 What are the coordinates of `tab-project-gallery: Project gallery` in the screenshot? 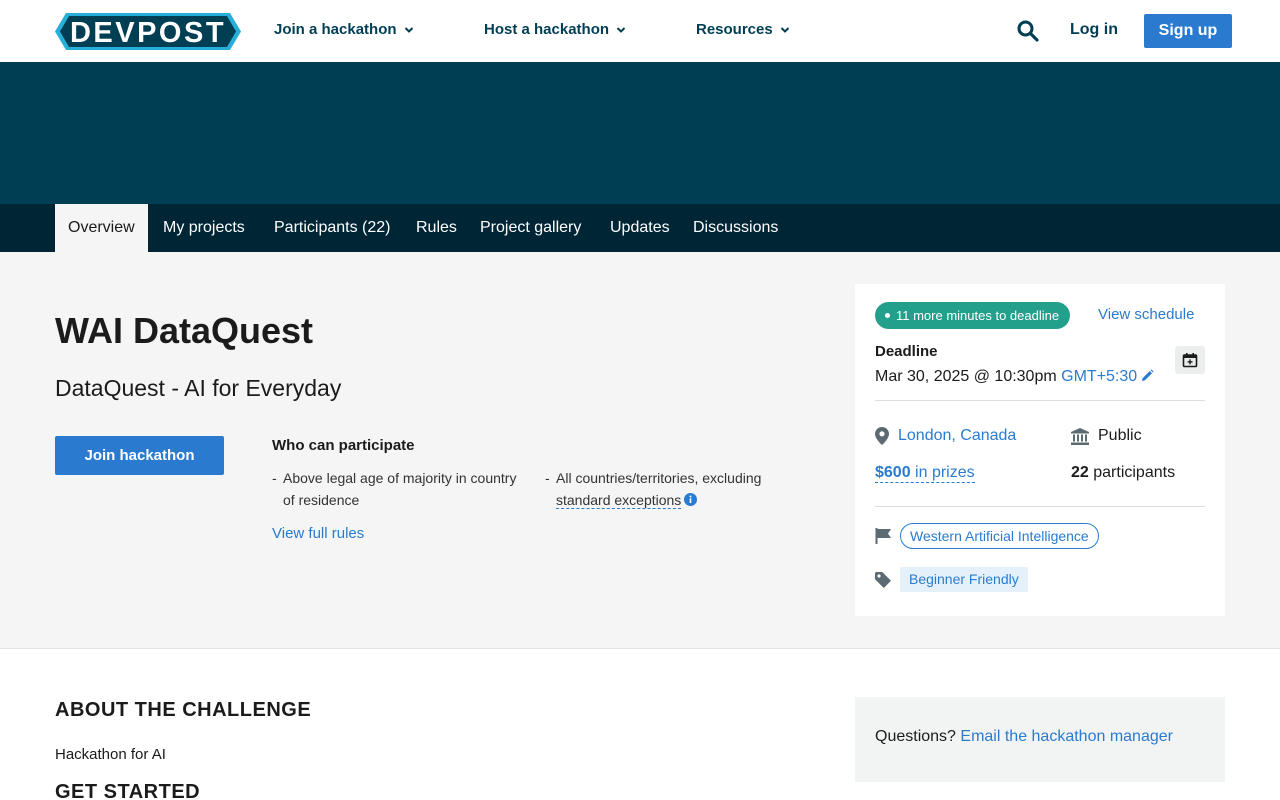 It's located at (530, 228).